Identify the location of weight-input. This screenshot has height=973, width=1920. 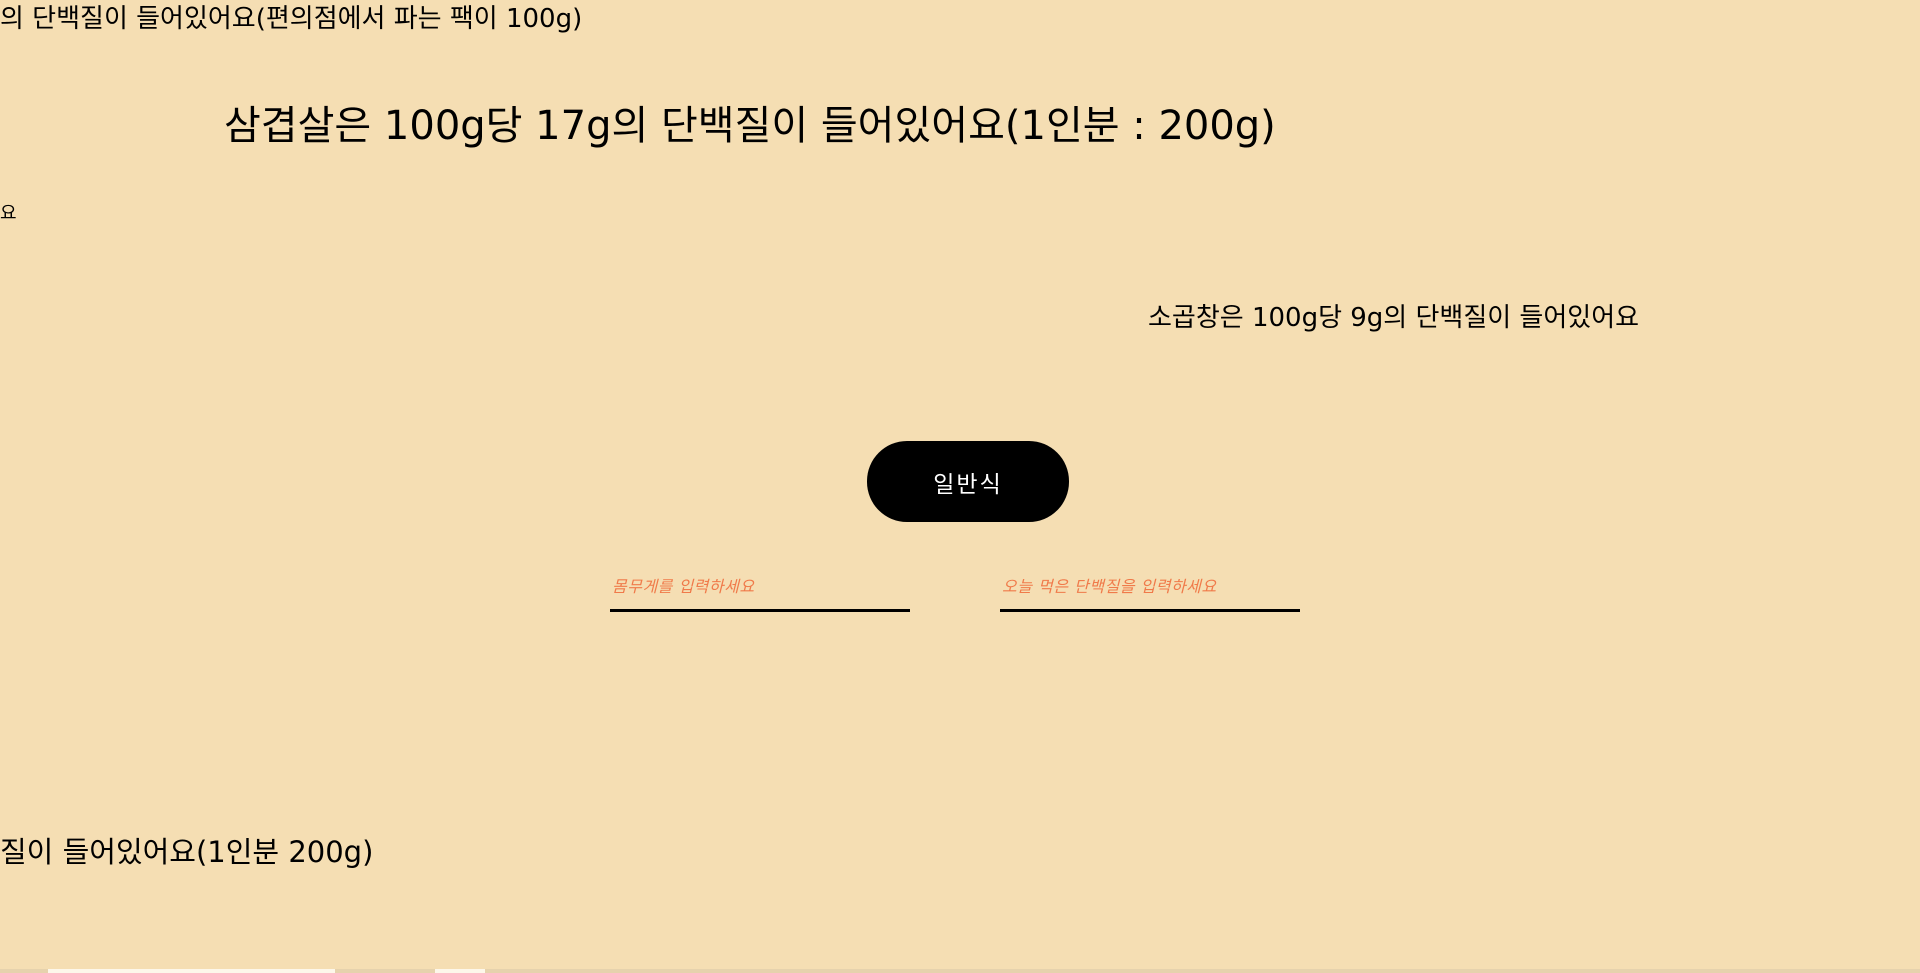
(760, 592).